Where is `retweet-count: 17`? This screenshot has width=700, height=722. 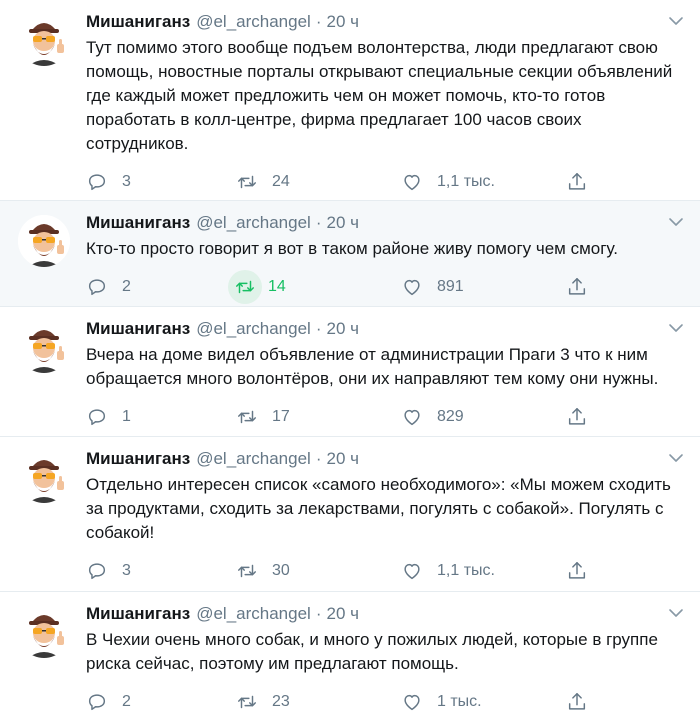 retweet-count: 17 is located at coordinates (281, 416).